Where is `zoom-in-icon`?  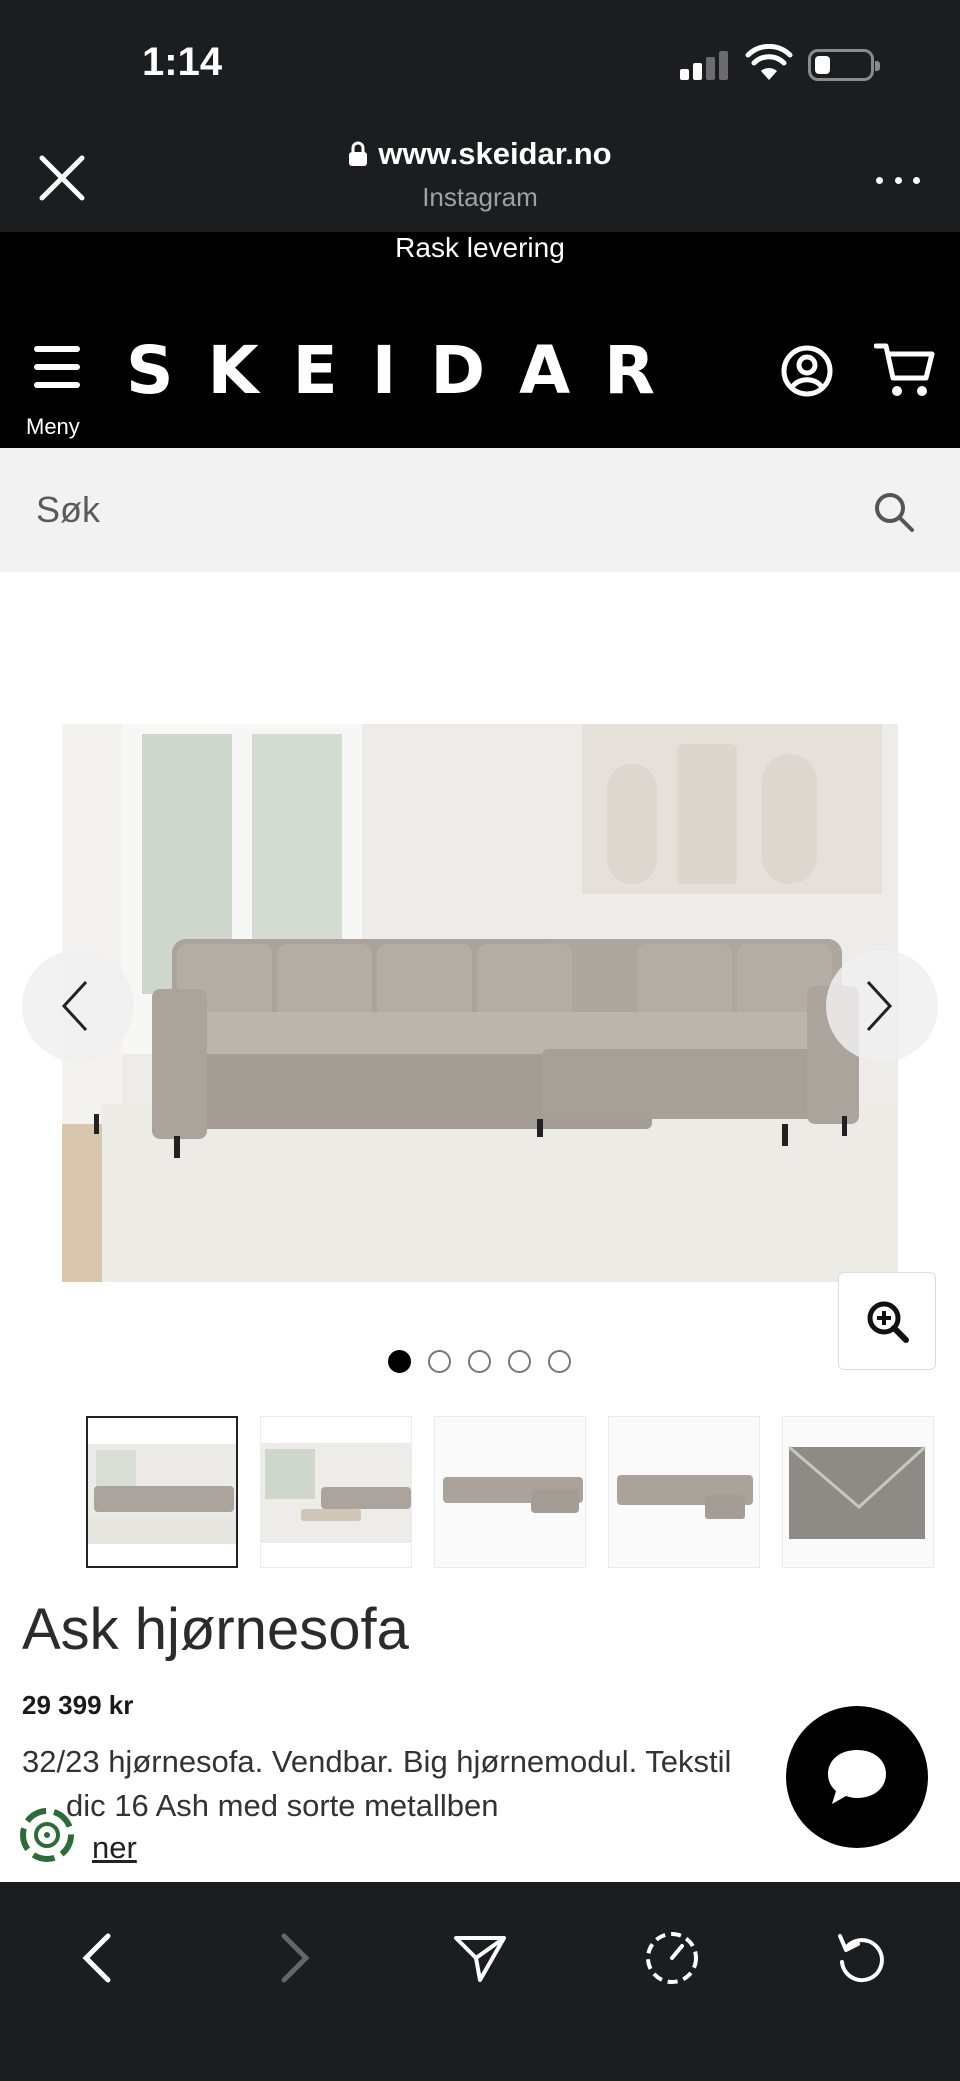 zoom-in-icon is located at coordinates (888, 1322).